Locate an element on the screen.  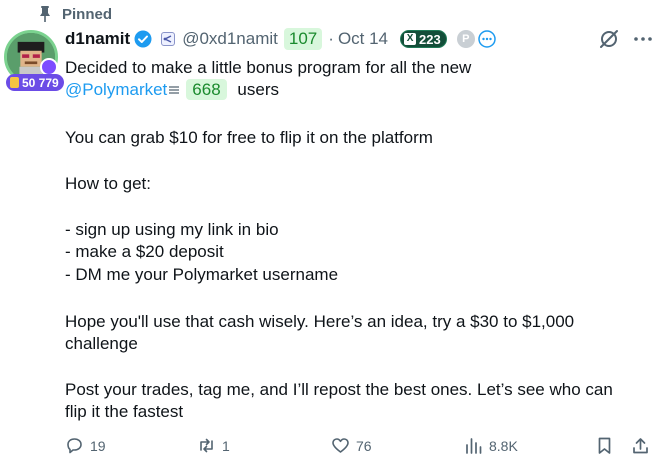
handle-count-badge: 107 is located at coordinates (303, 39).